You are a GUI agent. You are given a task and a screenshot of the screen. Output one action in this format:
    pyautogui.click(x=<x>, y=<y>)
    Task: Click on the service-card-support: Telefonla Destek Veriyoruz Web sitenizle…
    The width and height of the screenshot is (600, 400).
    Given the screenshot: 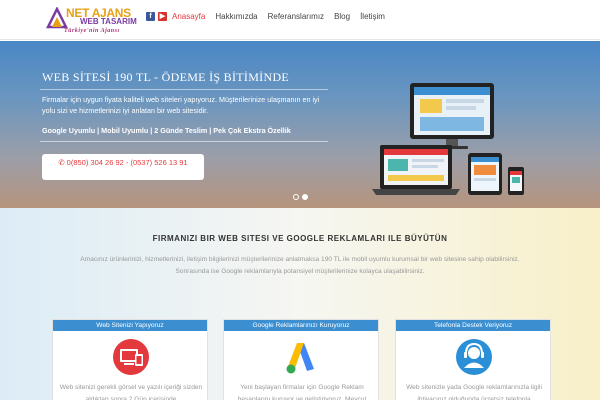 What is the action you would take?
    pyautogui.click(x=473, y=359)
    